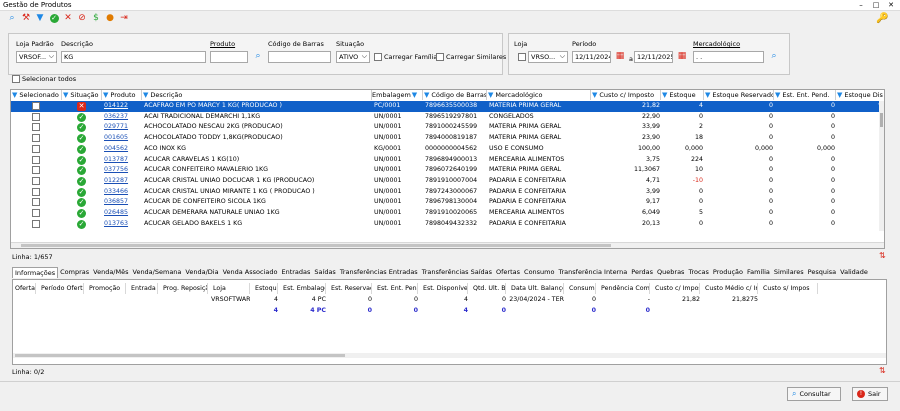 This screenshot has width=900, height=411. I want to click on produto-search-icon: ⌕, so click(258, 56).